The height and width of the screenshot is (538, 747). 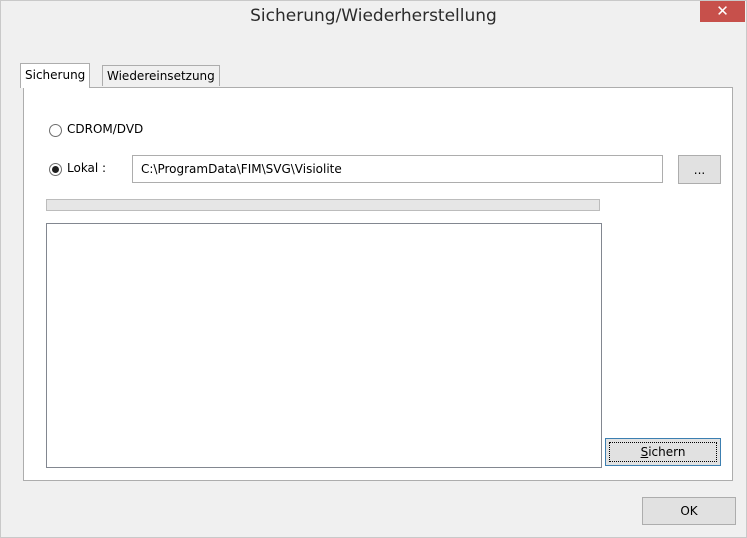 I want to click on local-radio, so click(x=55, y=169).